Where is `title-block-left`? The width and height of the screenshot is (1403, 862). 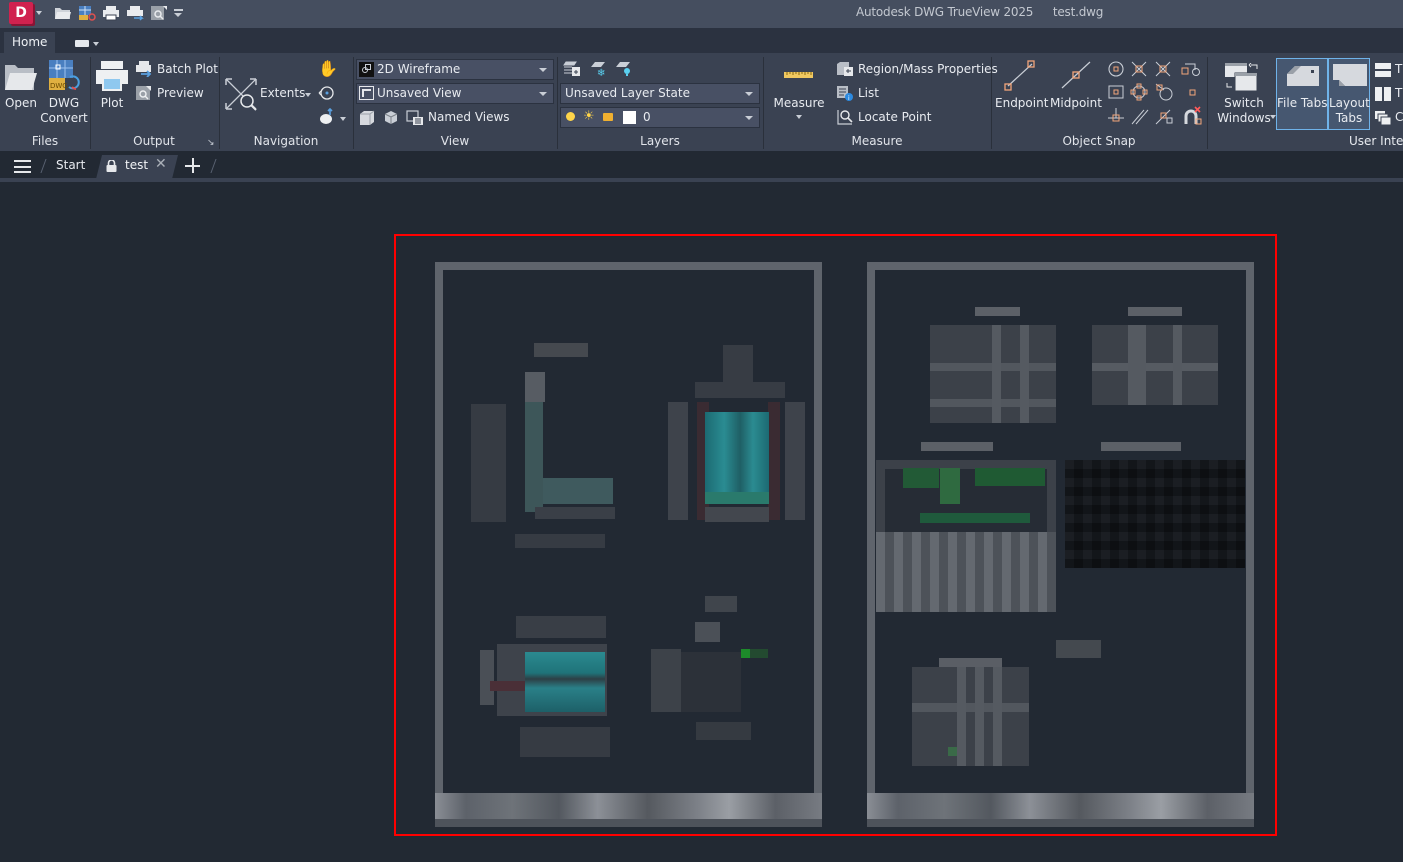 title-block-left is located at coordinates (628, 810).